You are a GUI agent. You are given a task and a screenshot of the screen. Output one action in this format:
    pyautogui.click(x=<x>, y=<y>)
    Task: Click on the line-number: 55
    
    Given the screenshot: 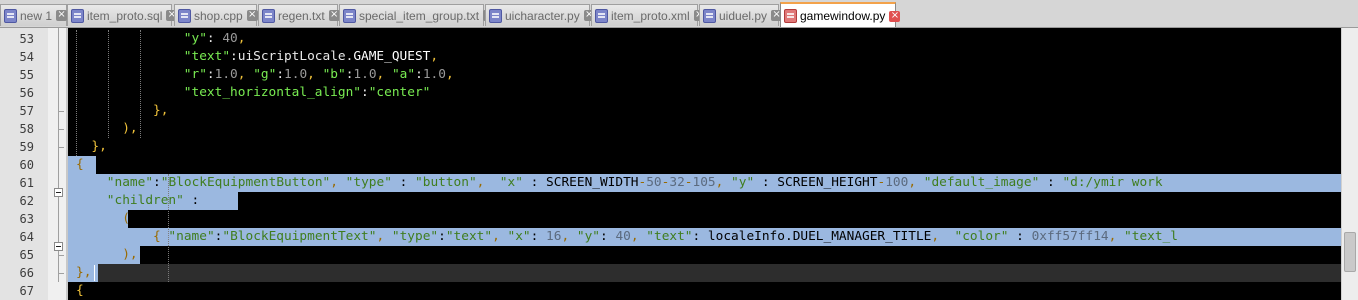 What is the action you would take?
    pyautogui.click(x=26, y=75)
    